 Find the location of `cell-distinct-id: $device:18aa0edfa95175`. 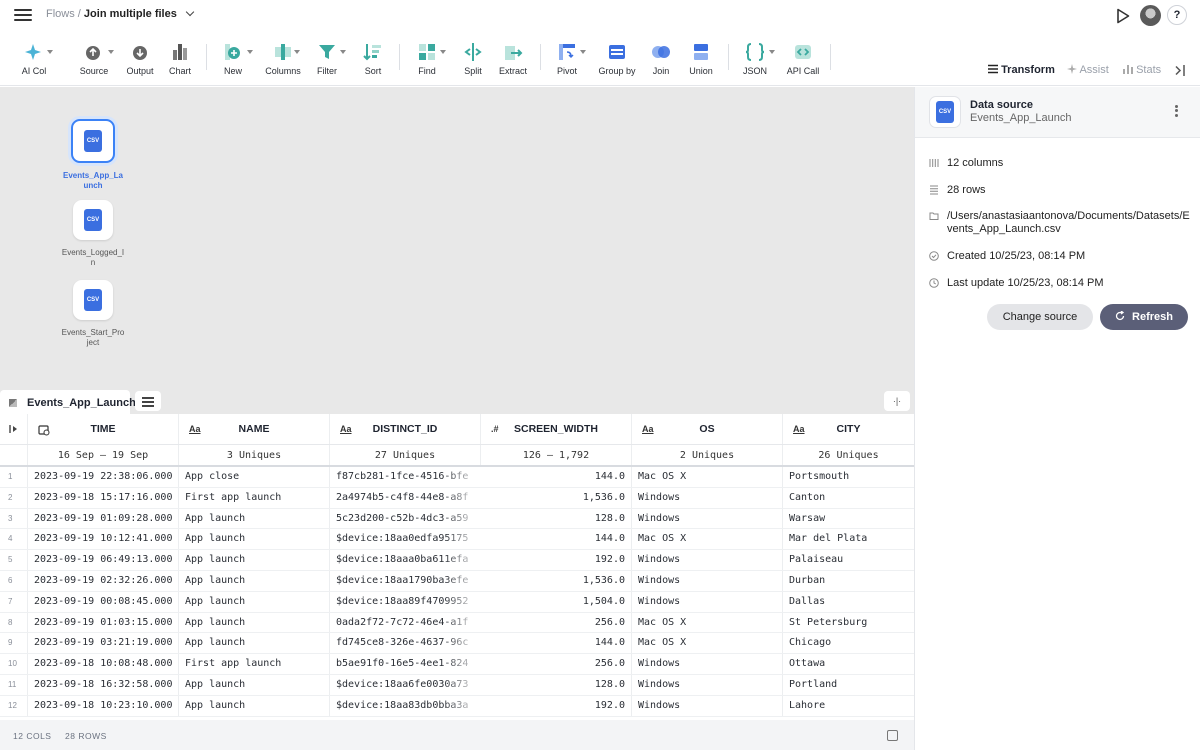

cell-distinct-id: $device:18aa0edfa95175 is located at coordinates (405, 539).